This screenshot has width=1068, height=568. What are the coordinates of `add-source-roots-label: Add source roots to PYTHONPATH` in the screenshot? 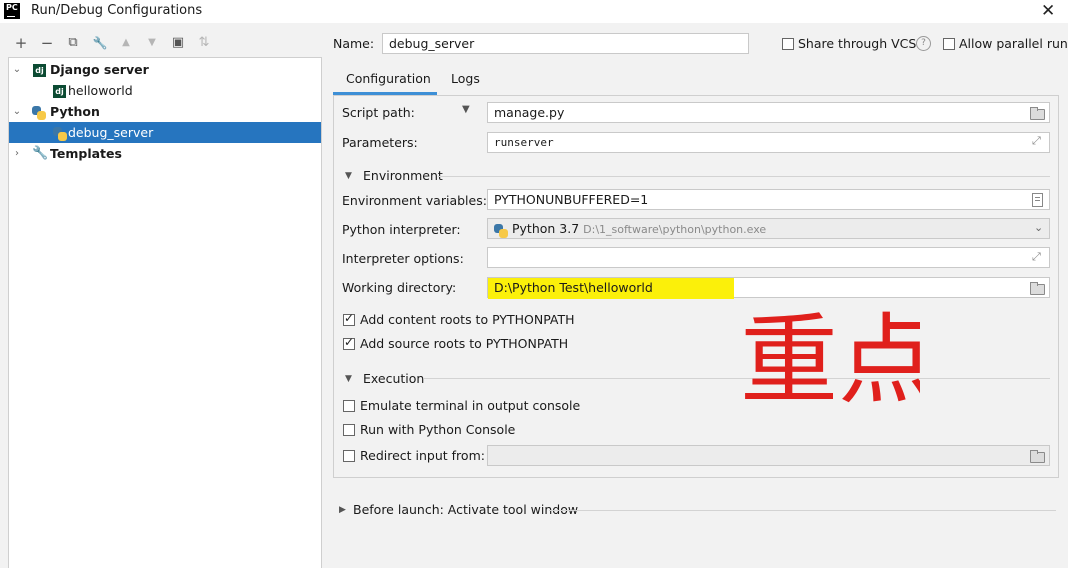 It's located at (464, 343).